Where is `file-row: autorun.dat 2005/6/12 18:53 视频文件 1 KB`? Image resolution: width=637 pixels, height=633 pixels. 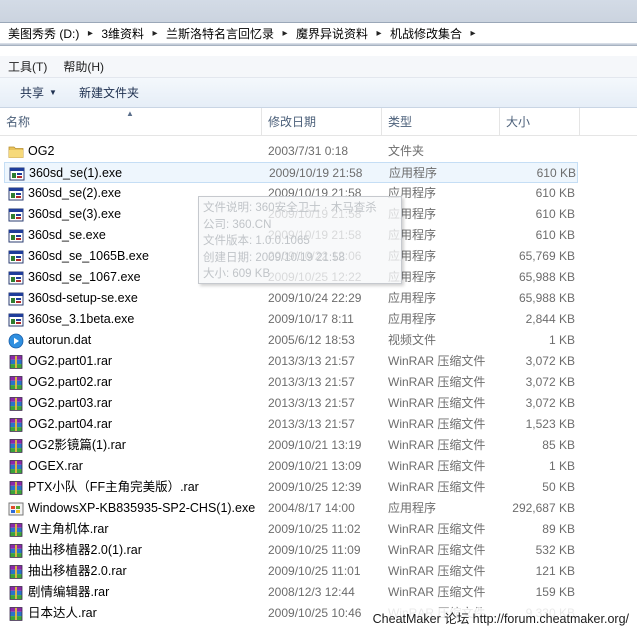 file-row: autorun.dat 2005/6/12 18:53 视频文件 1 KB is located at coordinates (291, 340).